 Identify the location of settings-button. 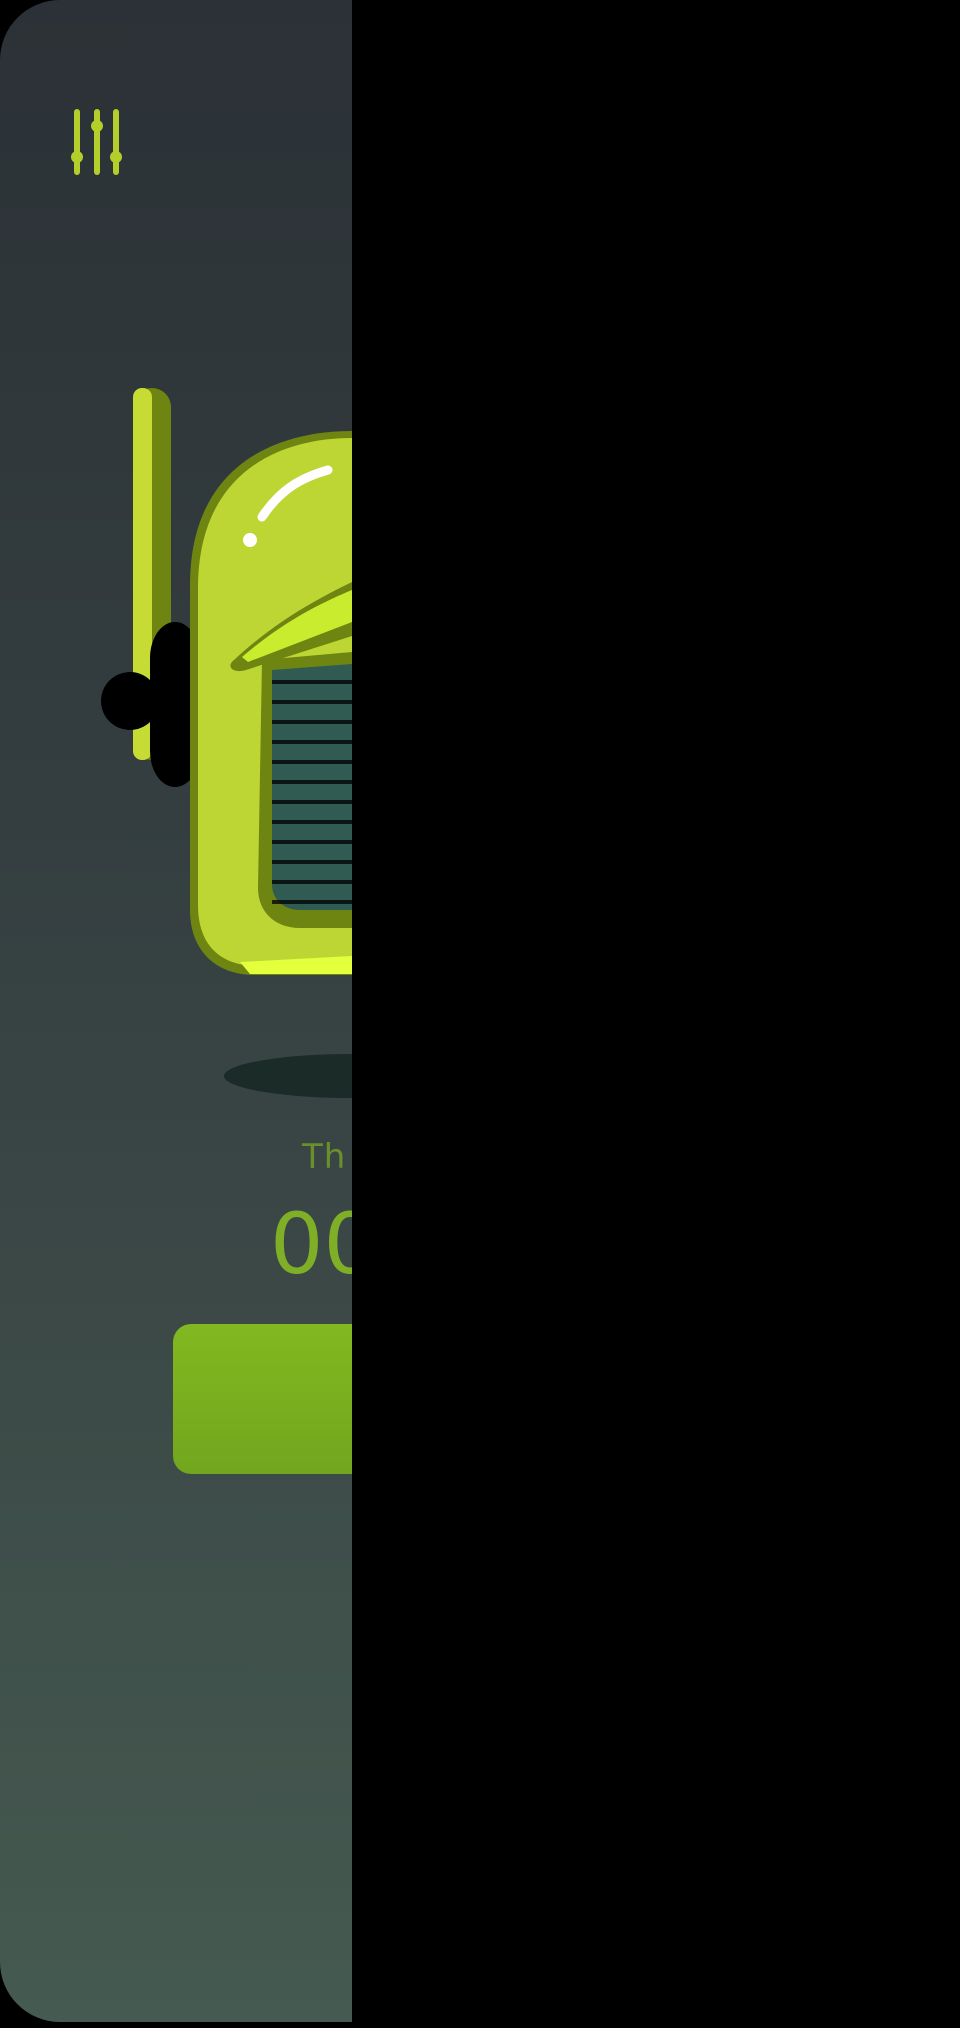
(97, 144).